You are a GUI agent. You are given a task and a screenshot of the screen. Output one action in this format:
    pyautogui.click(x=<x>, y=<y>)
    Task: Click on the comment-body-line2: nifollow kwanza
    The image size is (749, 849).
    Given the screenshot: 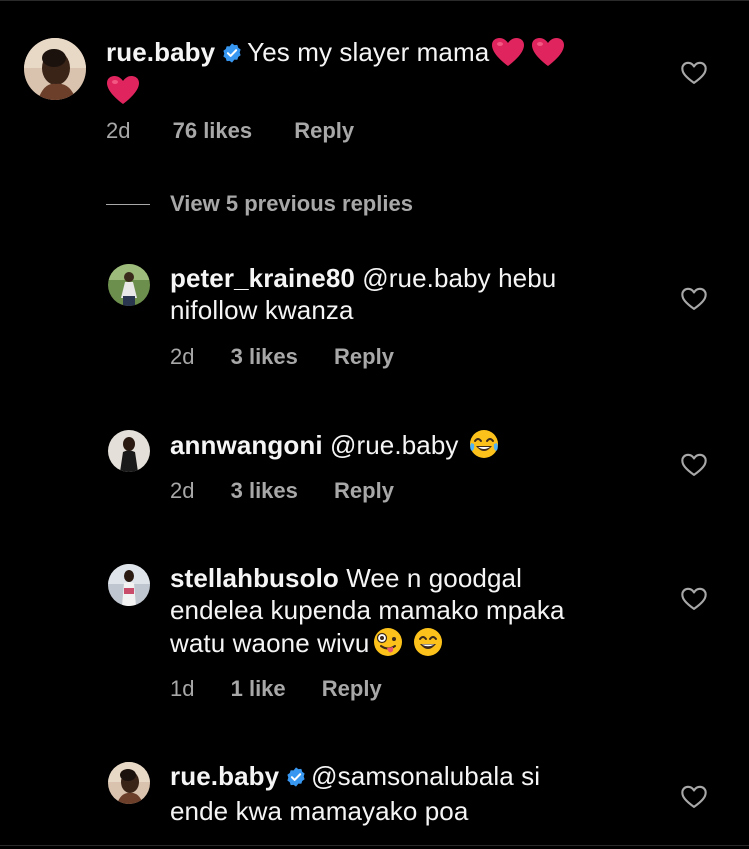 What is the action you would take?
    pyautogui.click(x=262, y=310)
    